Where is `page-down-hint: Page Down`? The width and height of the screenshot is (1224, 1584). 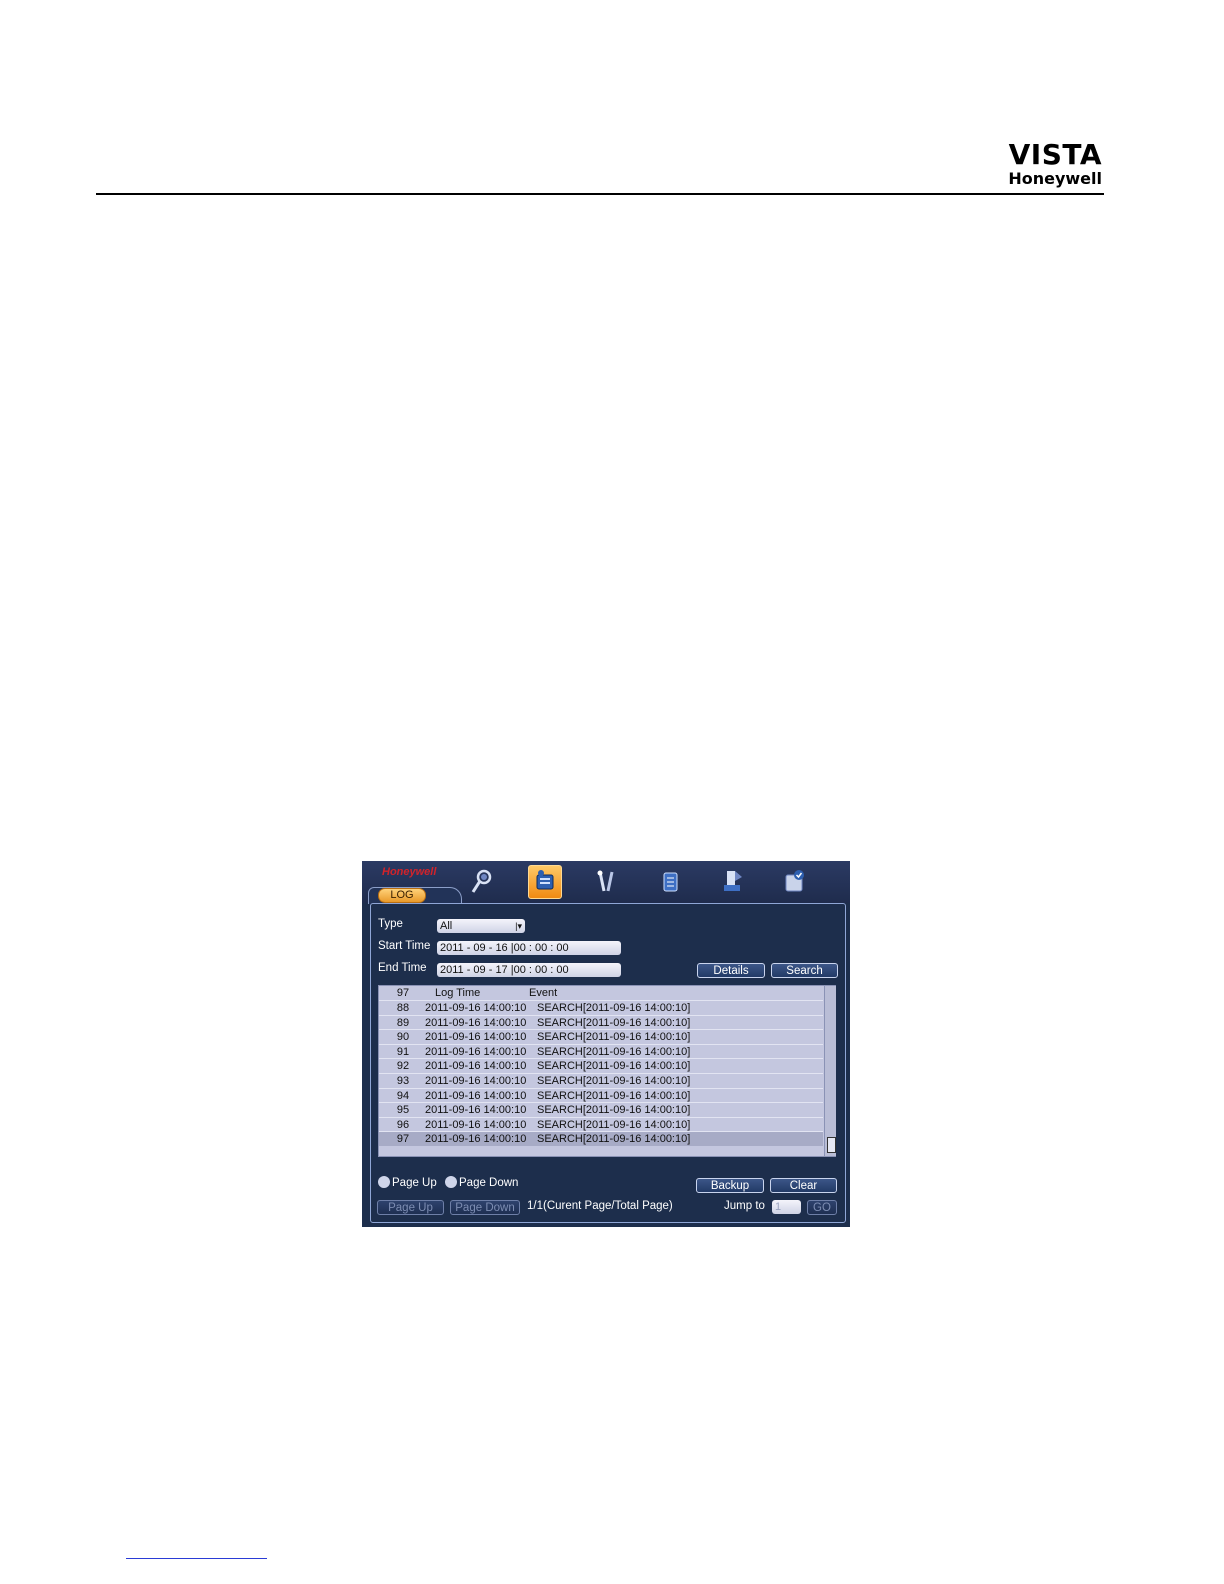 page-down-hint: Page Down is located at coordinates (482, 1183).